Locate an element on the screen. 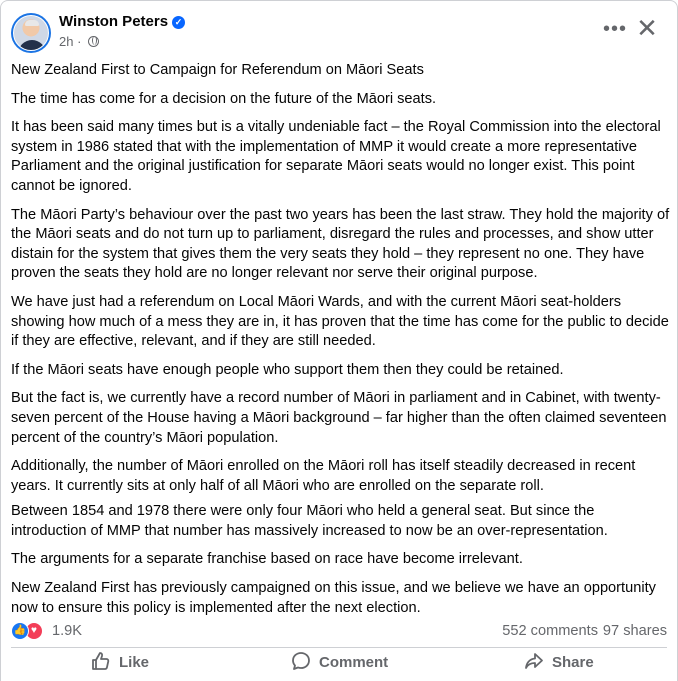 The height and width of the screenshot is (681, 678). verified-badge-icon: ✓ is located at coordinates (179, 22).